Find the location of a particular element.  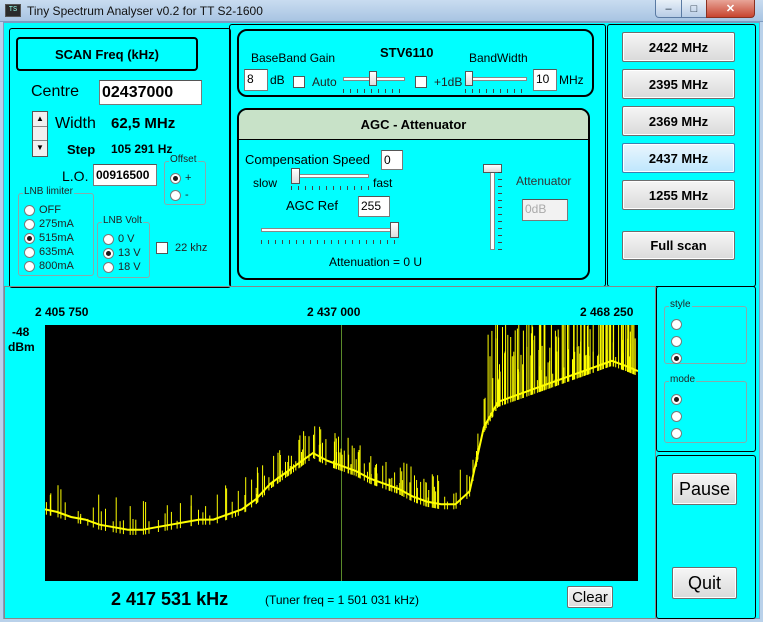

gain-input: 8 is located at coordinates (256, 80).